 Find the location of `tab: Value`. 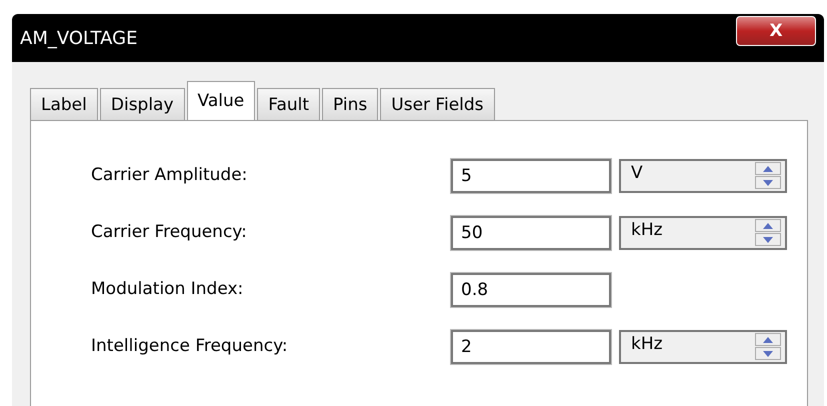

tab: Value is located at coordinates (221, 100).